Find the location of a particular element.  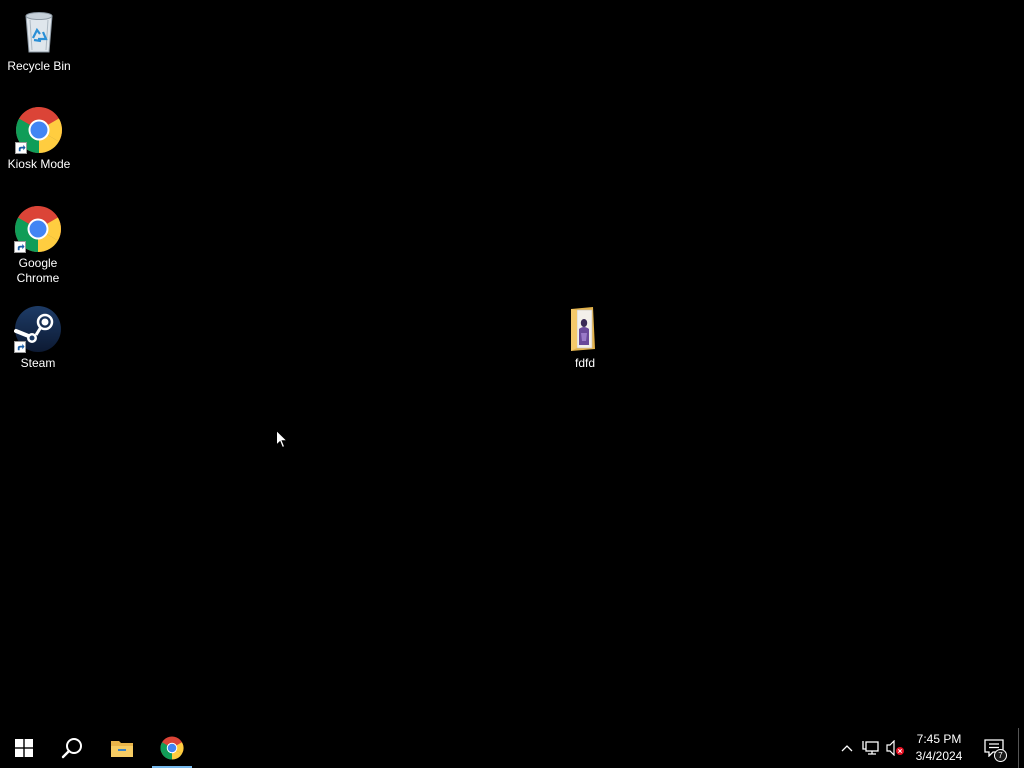

desktop-icon-label: Steam is located at coordinates (38, 363).